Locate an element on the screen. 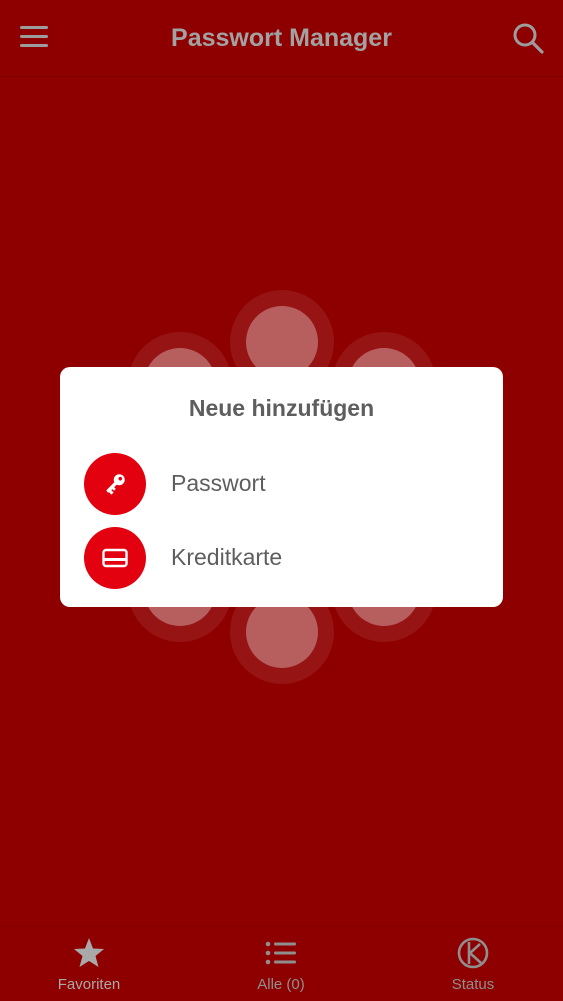 The image size is (563, 1001). app-header: Passwort Manager is located at coordinates (281, 38).